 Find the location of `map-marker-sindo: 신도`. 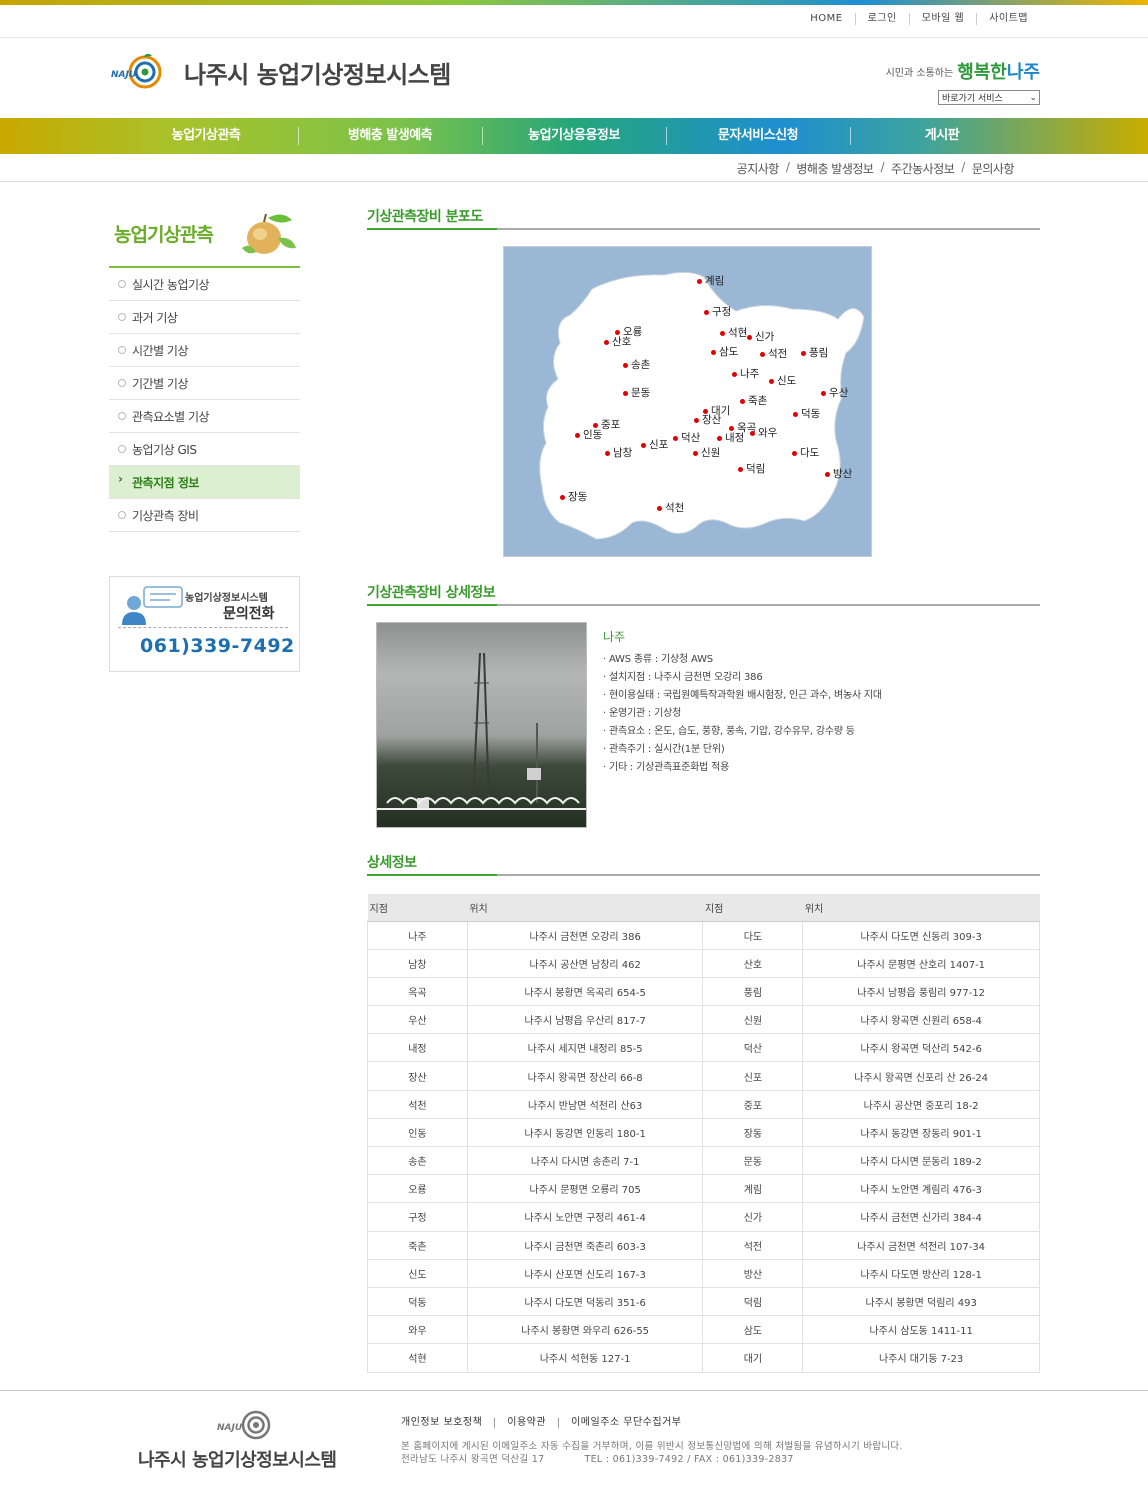

map-marker-sindo: 신도 is located at coordinates (782, 381).